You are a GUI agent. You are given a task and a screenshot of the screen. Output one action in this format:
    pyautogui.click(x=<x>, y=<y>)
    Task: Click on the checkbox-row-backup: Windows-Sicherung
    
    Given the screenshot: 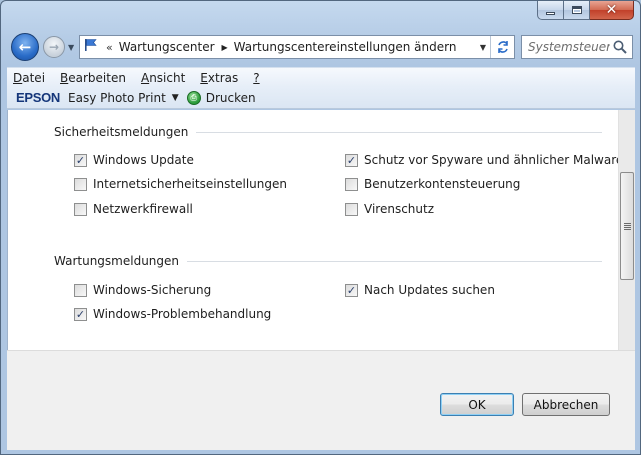 What is the action you would take?
    pyautogui.click(x=142, y=290)
    